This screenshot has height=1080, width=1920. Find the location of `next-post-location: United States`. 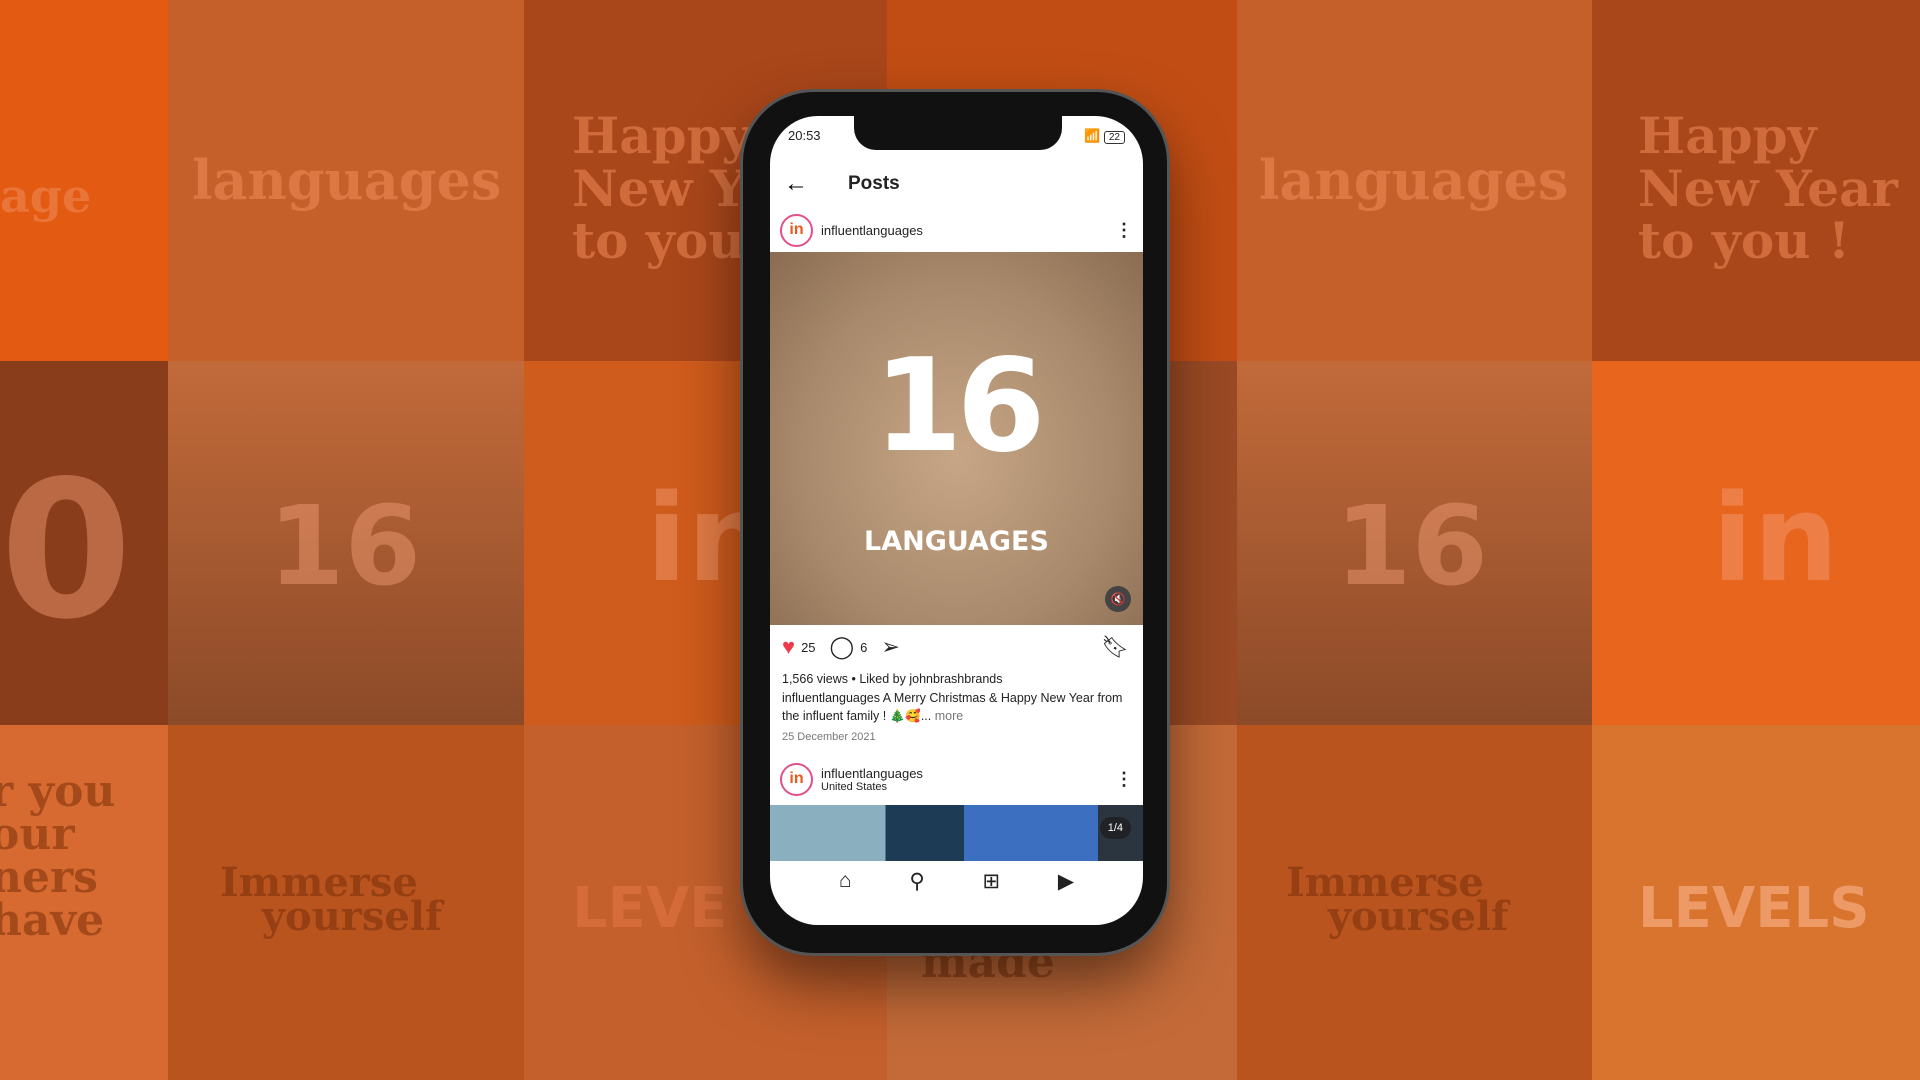

next-post-location: United States is located at coordinates (872, 787).